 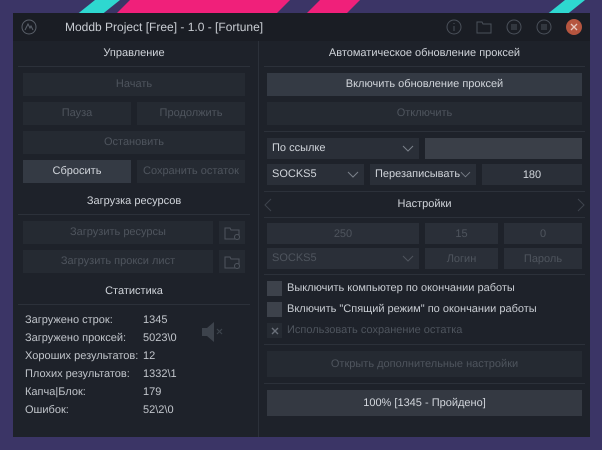 What do you see at coordinates (152, 392) in the screenshot?
I see `stat-value: 179` at bounding box center [152, 392].